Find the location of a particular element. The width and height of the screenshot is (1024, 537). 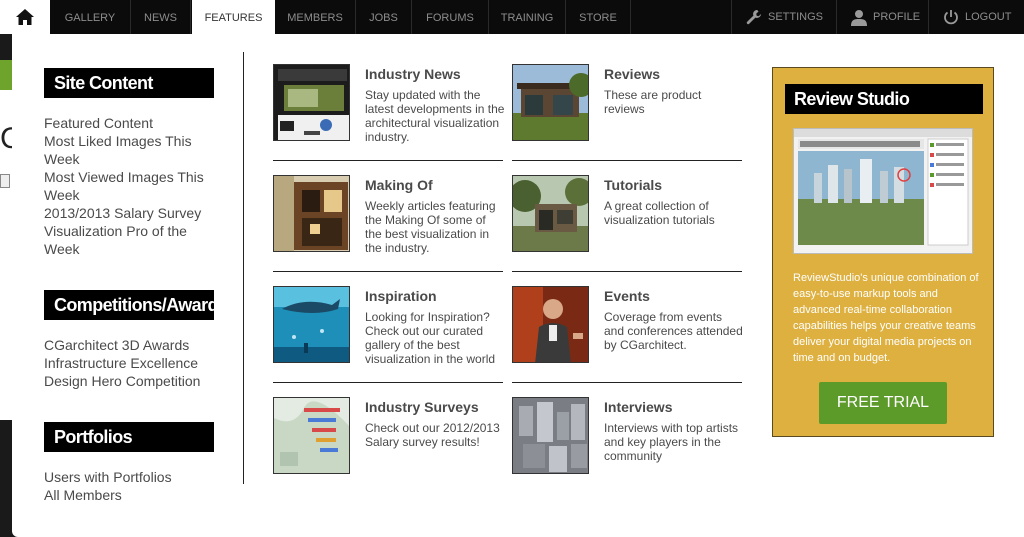

user-icon is located at coordinates (859, 17).